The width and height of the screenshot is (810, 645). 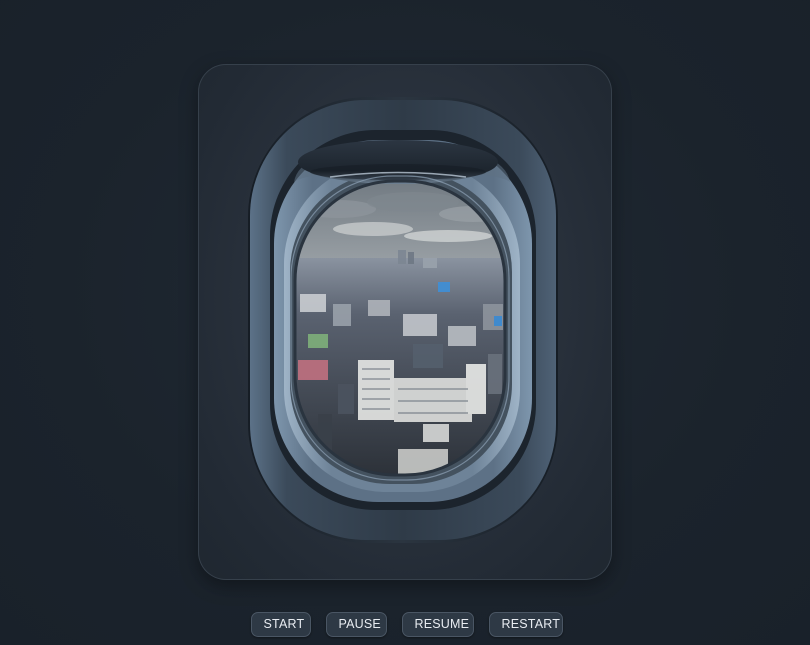 What do you see at coordinates (525, 624) in the screenshot?
I see `restart-button: RESTART` at bounding box center [525, 624].